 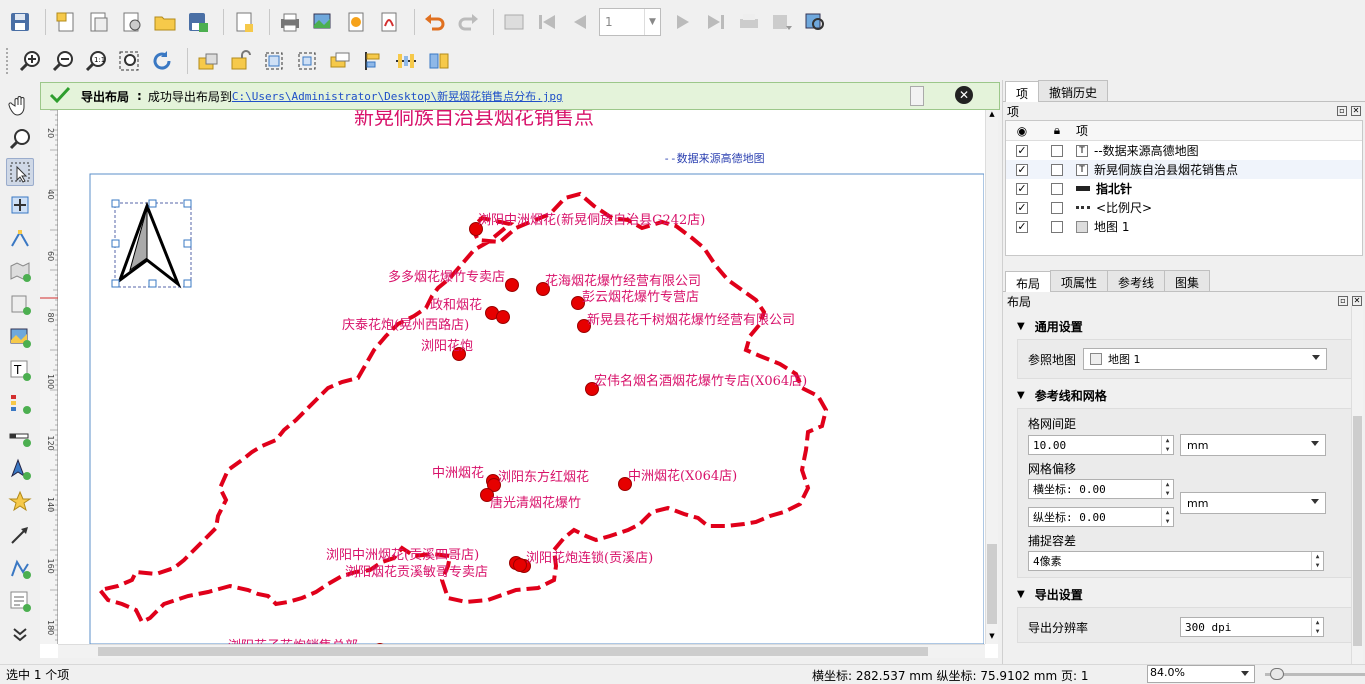 I want to click on dock-scrollbar, so click(x=1357, y=485).